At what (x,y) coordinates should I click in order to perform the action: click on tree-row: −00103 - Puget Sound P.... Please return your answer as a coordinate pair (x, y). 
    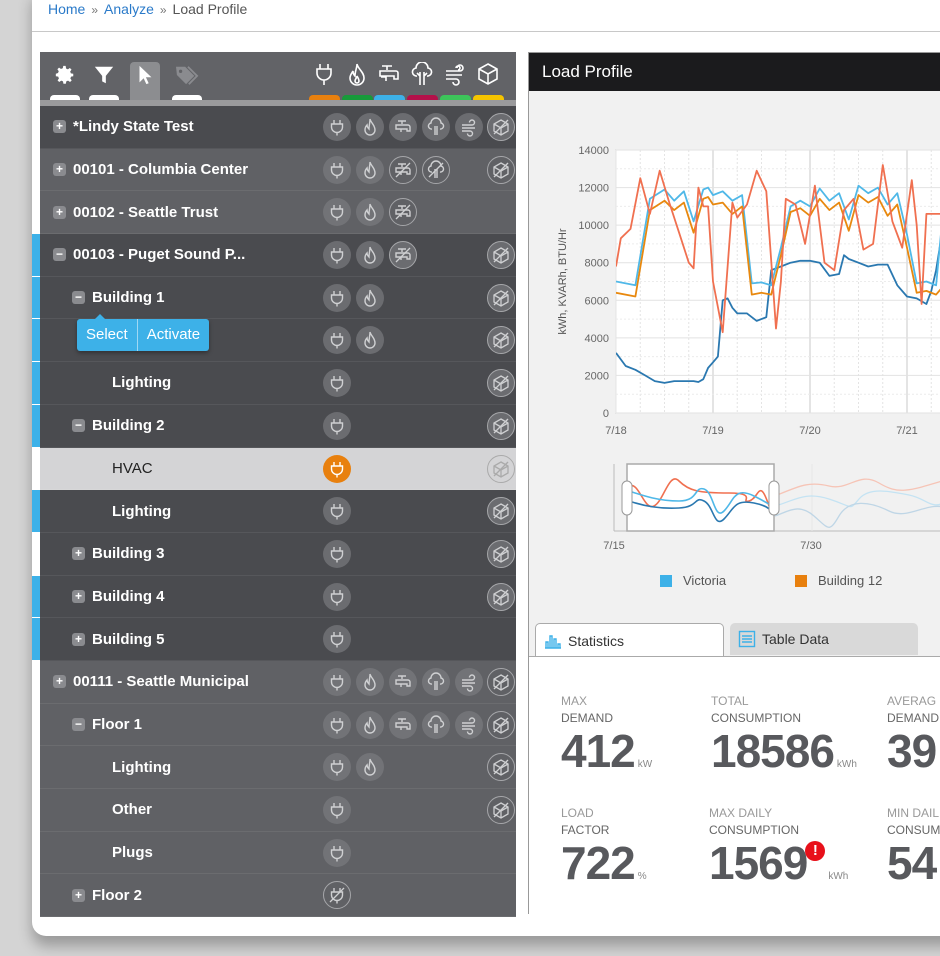
    Looking at the image, I should click on (274, 255).